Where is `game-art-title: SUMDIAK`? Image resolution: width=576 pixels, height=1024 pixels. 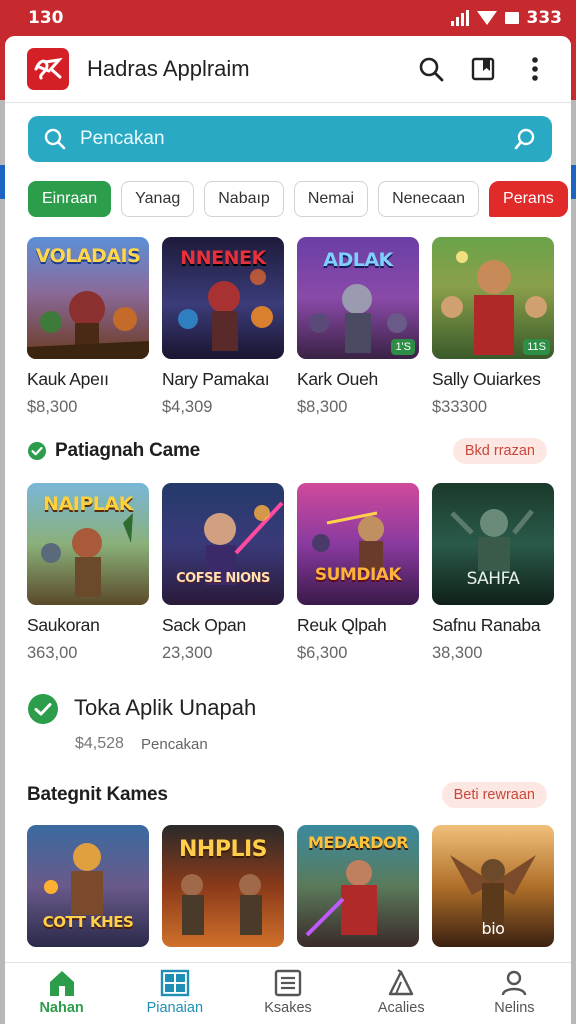
game-art-title: SUMDIAK is located at coordinates (358, 575).